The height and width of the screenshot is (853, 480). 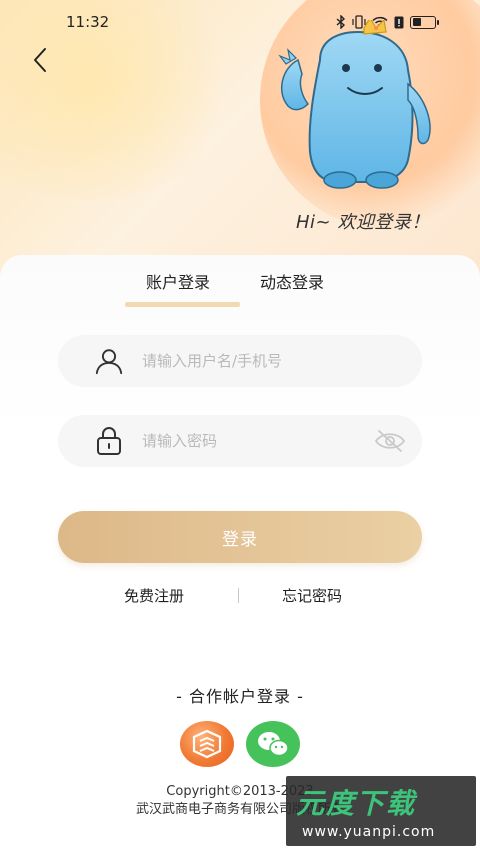 I want to click on wechat-icon, so click(x=273, y=744).